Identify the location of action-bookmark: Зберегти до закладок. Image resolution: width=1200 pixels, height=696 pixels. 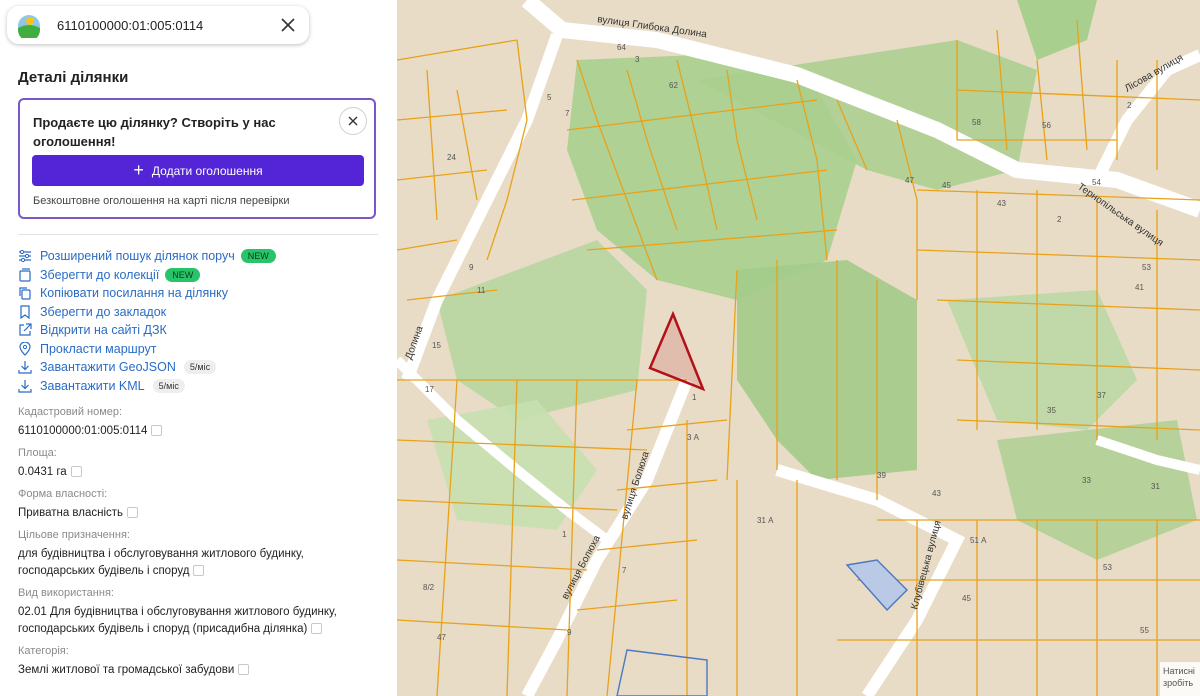
(147, 312).